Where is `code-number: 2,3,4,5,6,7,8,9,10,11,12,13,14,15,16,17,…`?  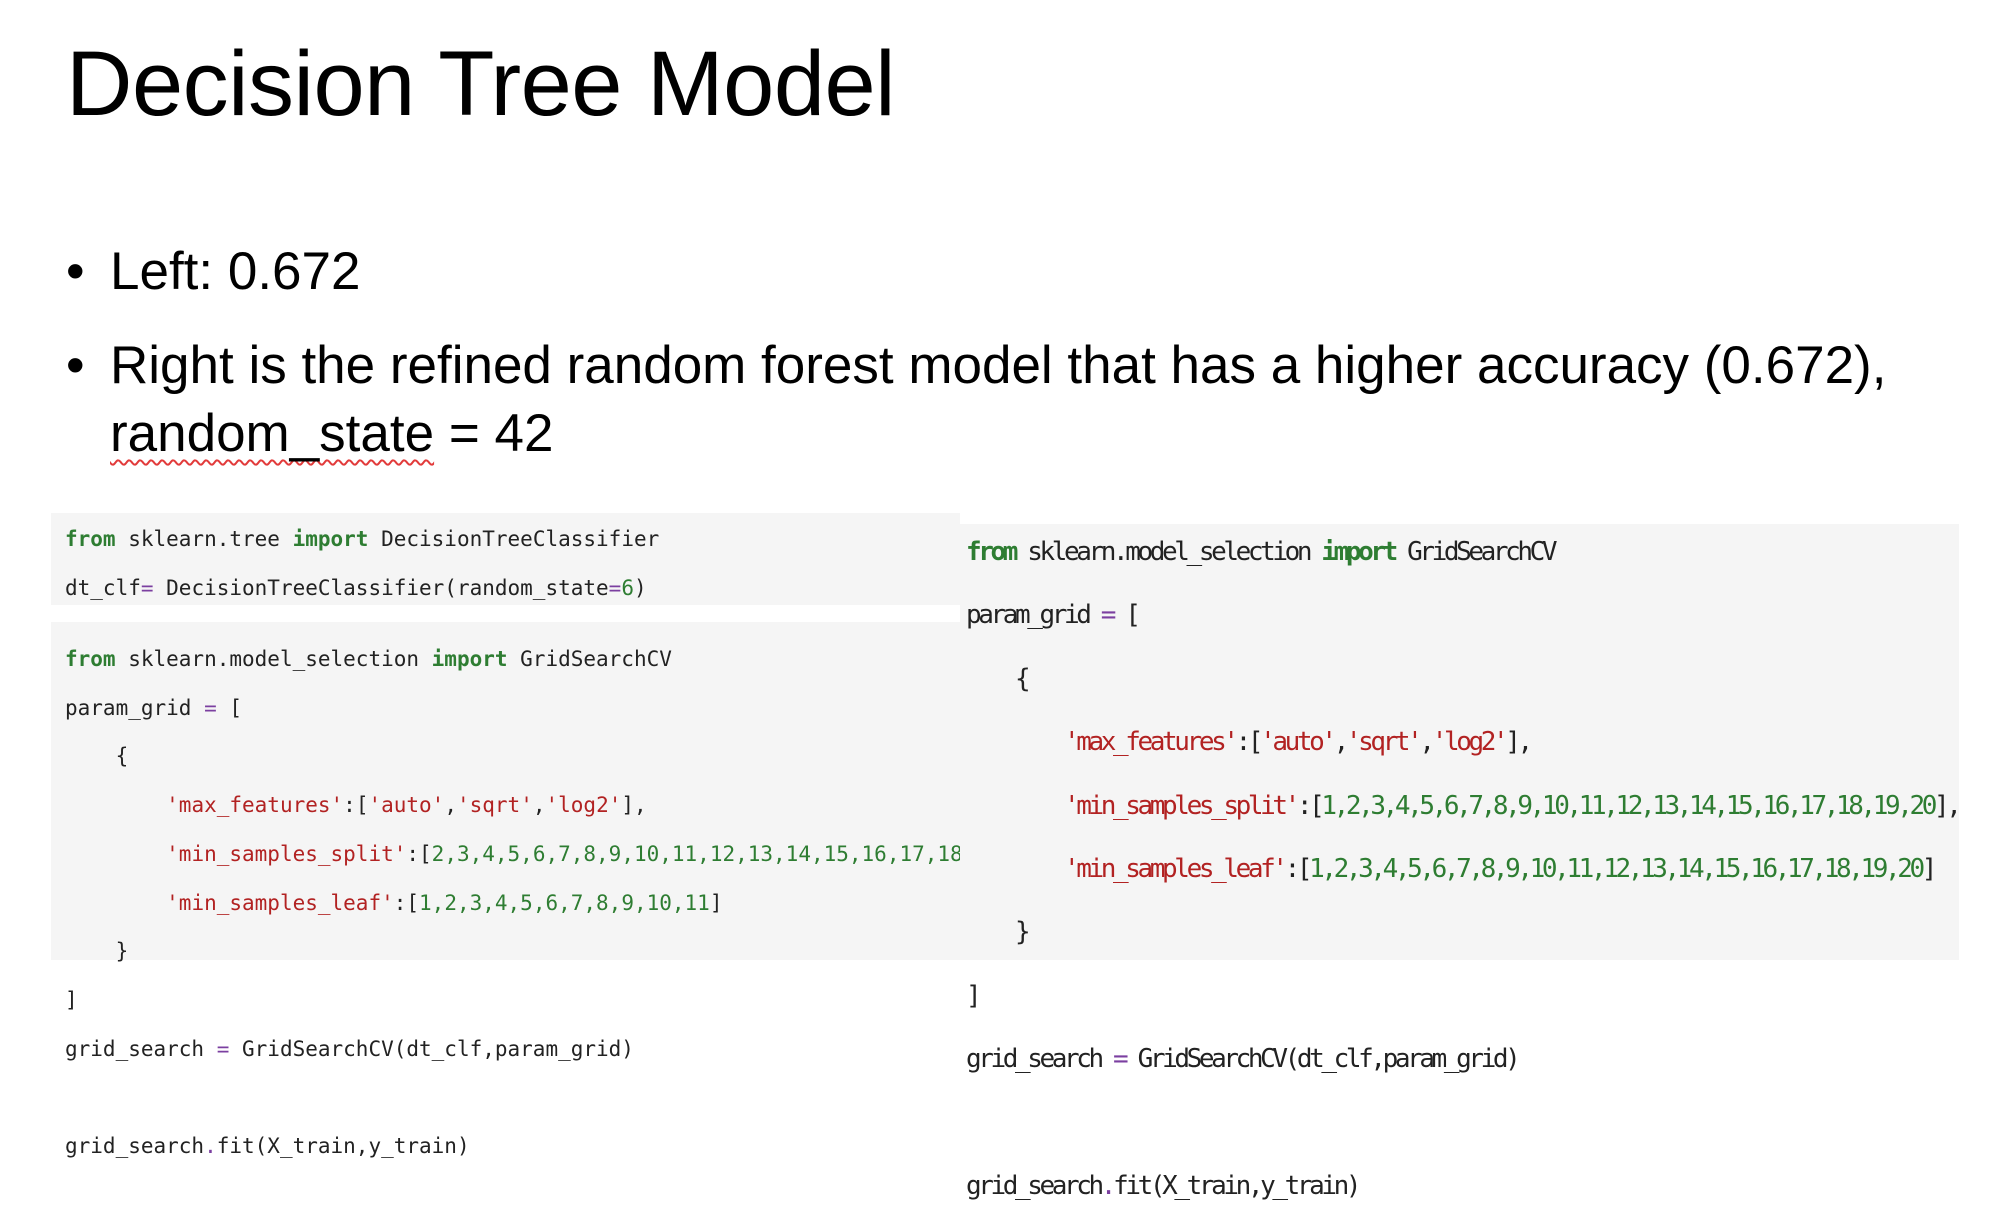
code-number: 2,3,4,5,6,7,8,9,10,11,12,13,14,15,16,17,… is located at coordinates (697, 853).